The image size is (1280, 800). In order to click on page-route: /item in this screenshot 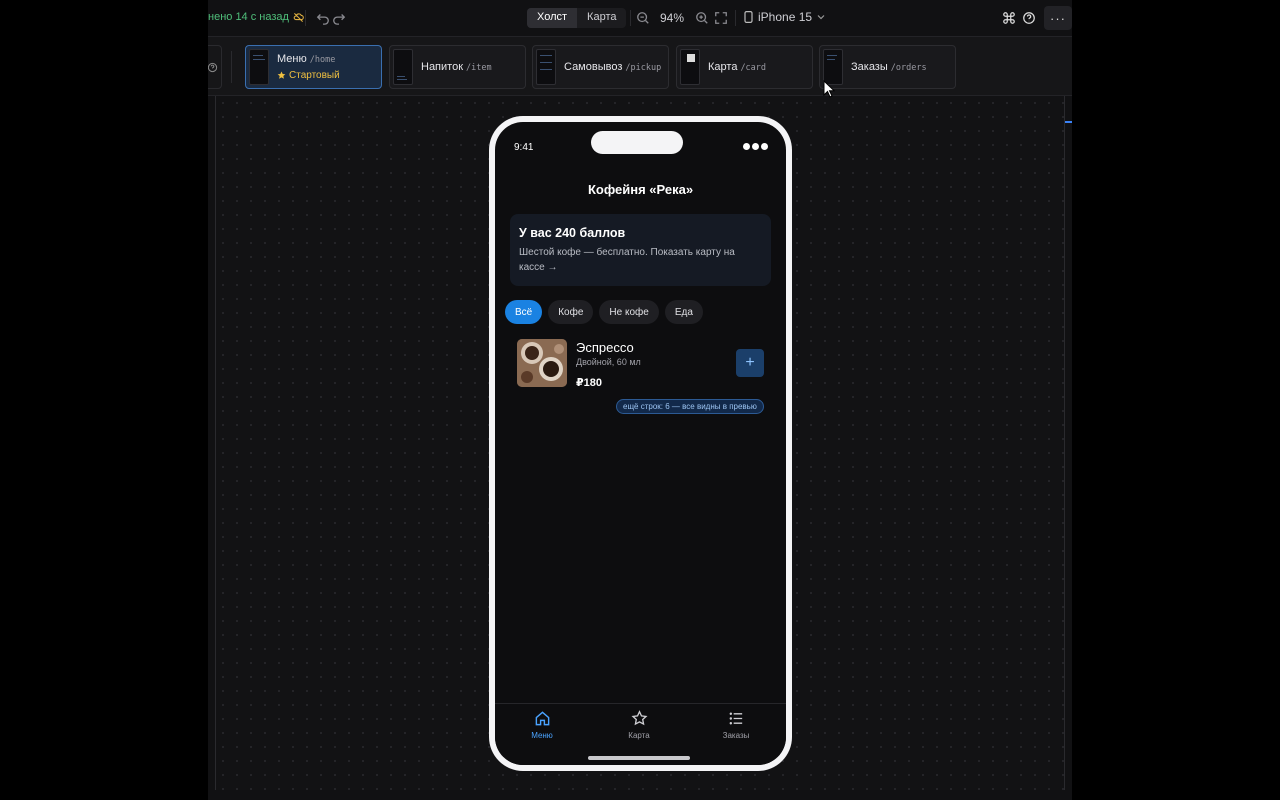, I will do `click(479, 67)`.